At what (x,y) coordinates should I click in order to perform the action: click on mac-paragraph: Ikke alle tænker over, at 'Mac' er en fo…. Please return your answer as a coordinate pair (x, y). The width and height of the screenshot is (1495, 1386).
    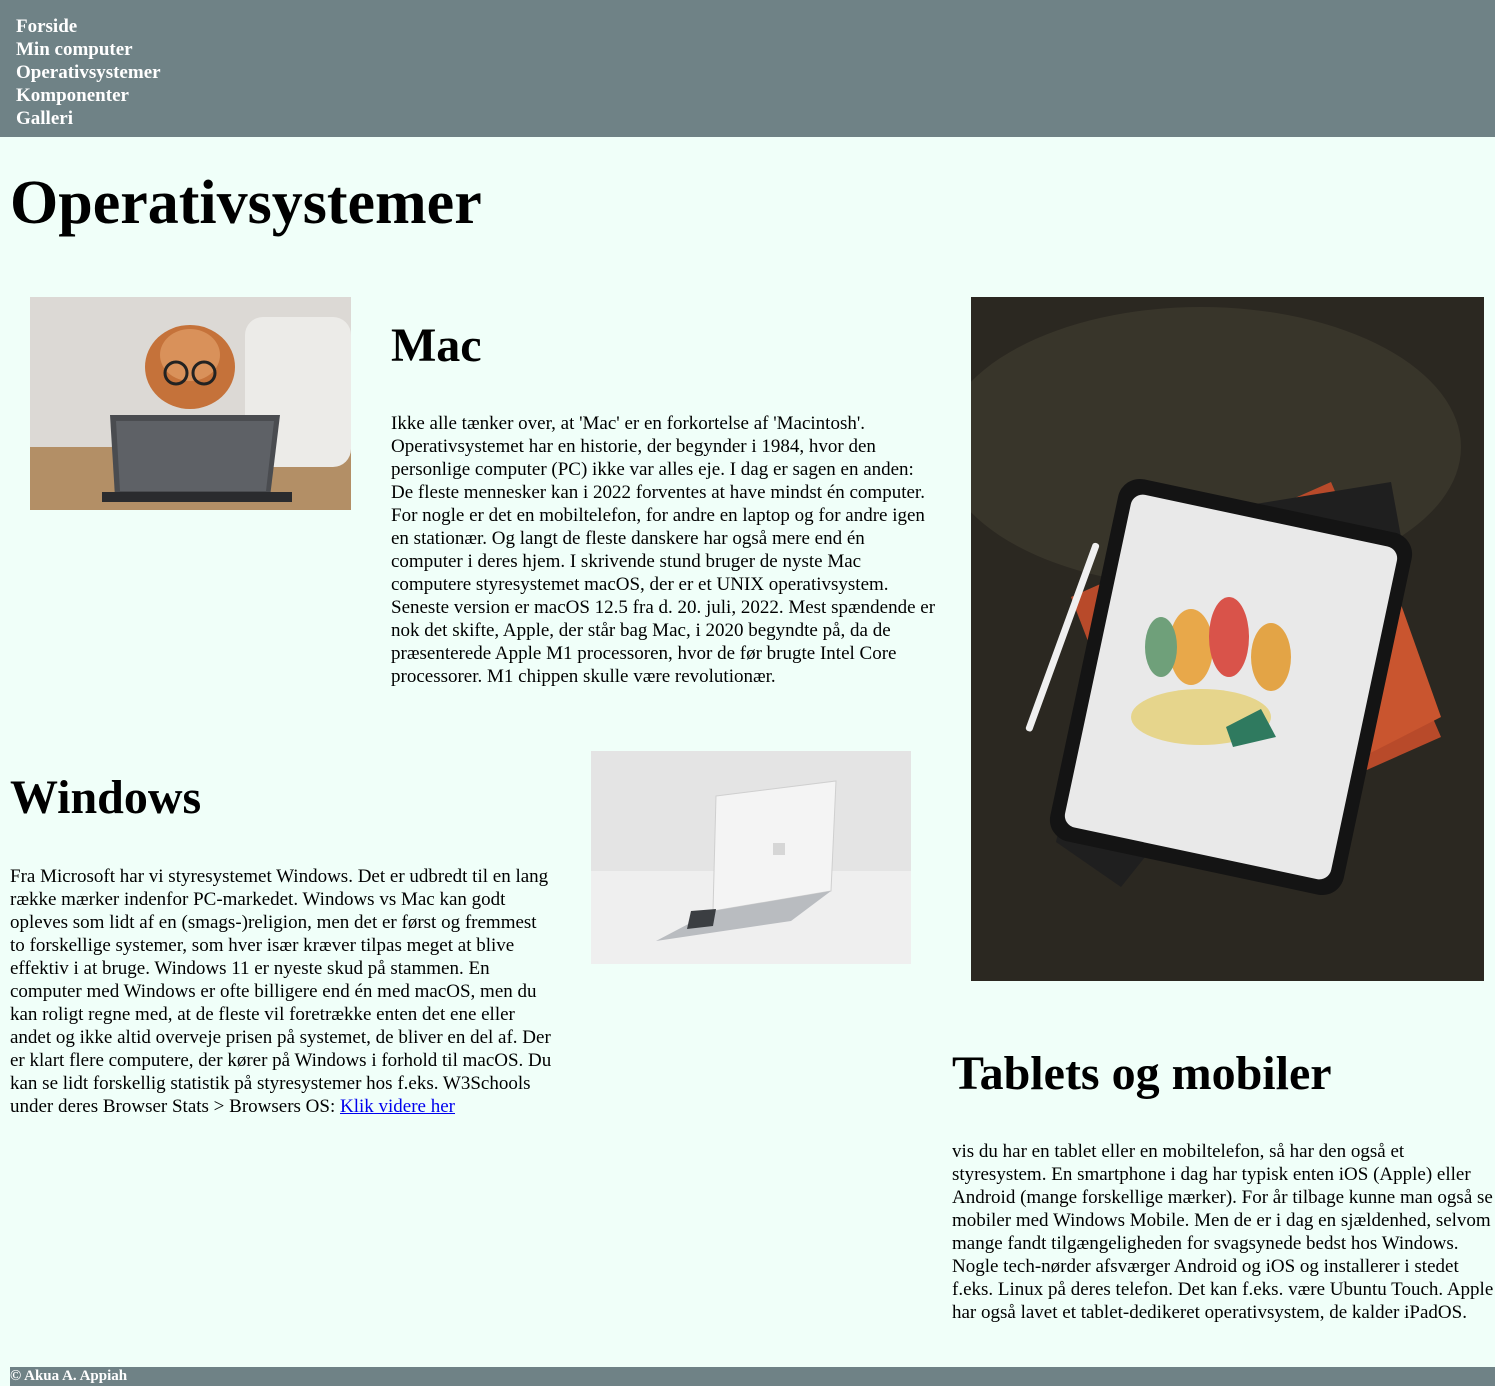
    Looking at the image, I should click on (663, 550).